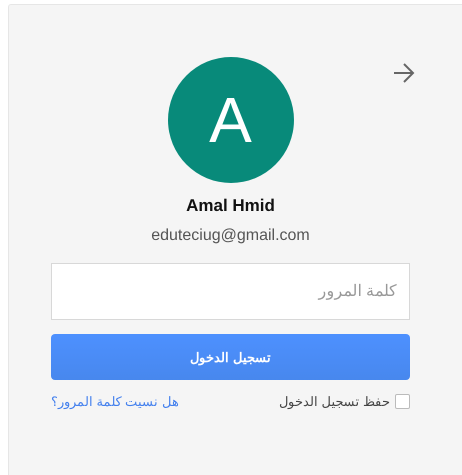 The width and height of the screenshot is (462, 475). I want to click on account-name: Amal Hmid, so click(230, 206).